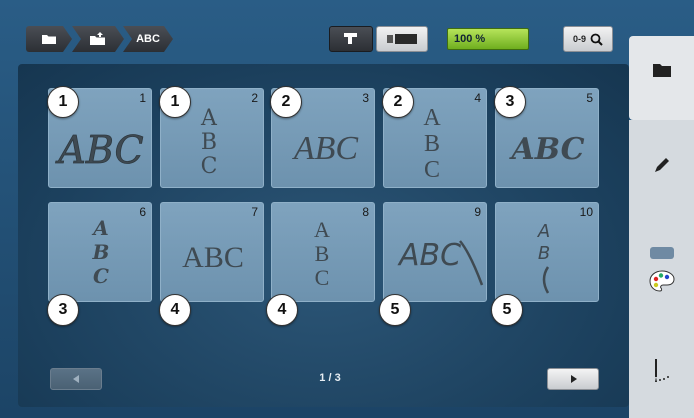 The width and height of the screenshot is (694, 418). Describe the element at coordinates (579, 39) in the screenshot. I see `numeric-label: 0-9` at that location.